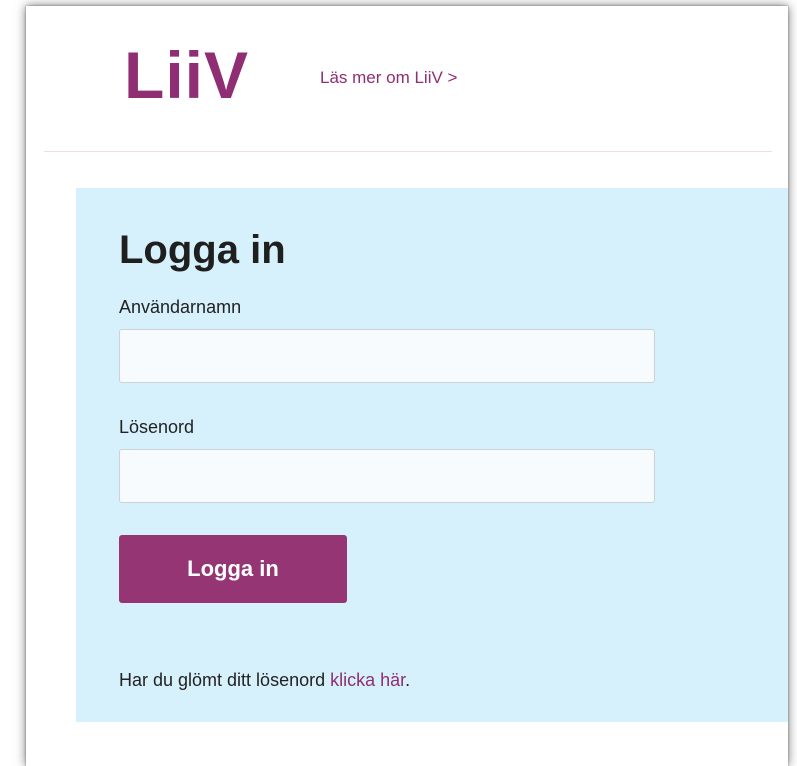 This screenshot has width=797, height=766. Describe the element at coordinates (157, 427) in the screenshot. I see `password-label: Lösenord` at that location.